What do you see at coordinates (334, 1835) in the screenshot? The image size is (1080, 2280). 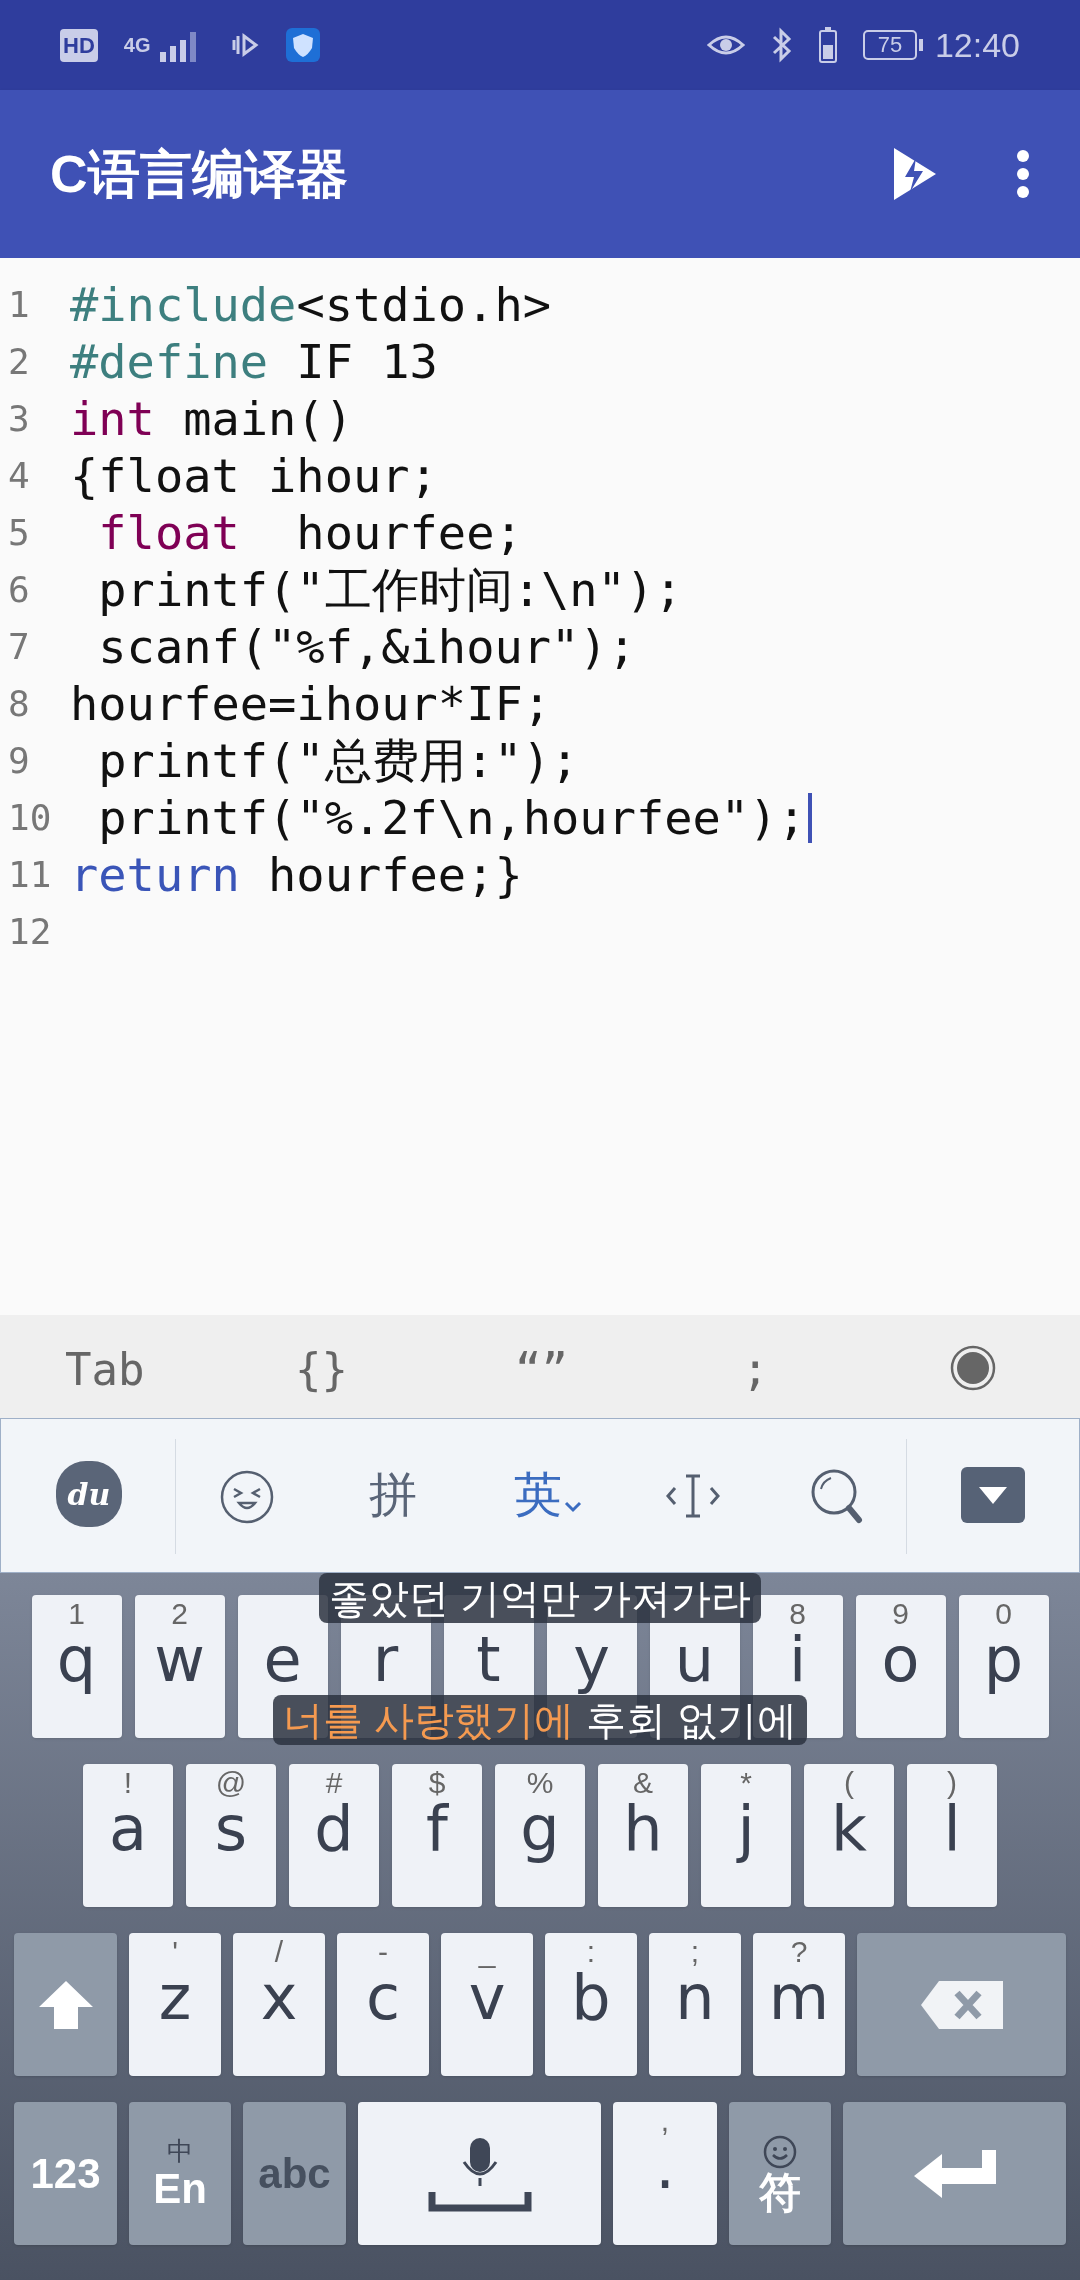 I see `letter-key: # d` at bounding box center [334, 1835].